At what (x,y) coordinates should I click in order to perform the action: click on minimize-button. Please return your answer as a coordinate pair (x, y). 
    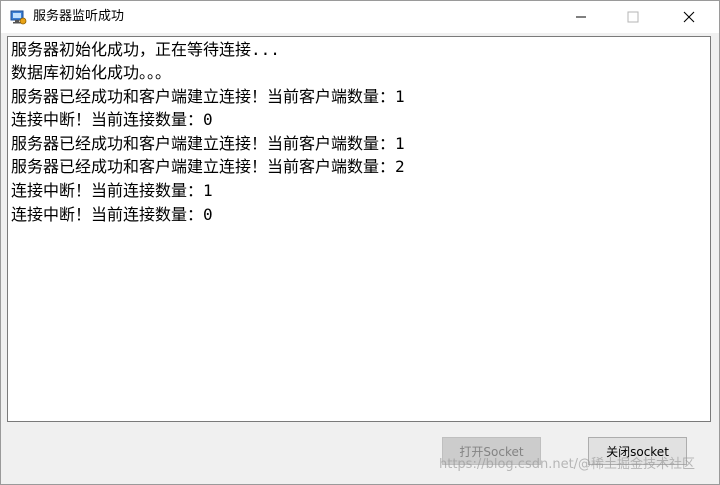
    Looking at the image, I should click on (581, 17).